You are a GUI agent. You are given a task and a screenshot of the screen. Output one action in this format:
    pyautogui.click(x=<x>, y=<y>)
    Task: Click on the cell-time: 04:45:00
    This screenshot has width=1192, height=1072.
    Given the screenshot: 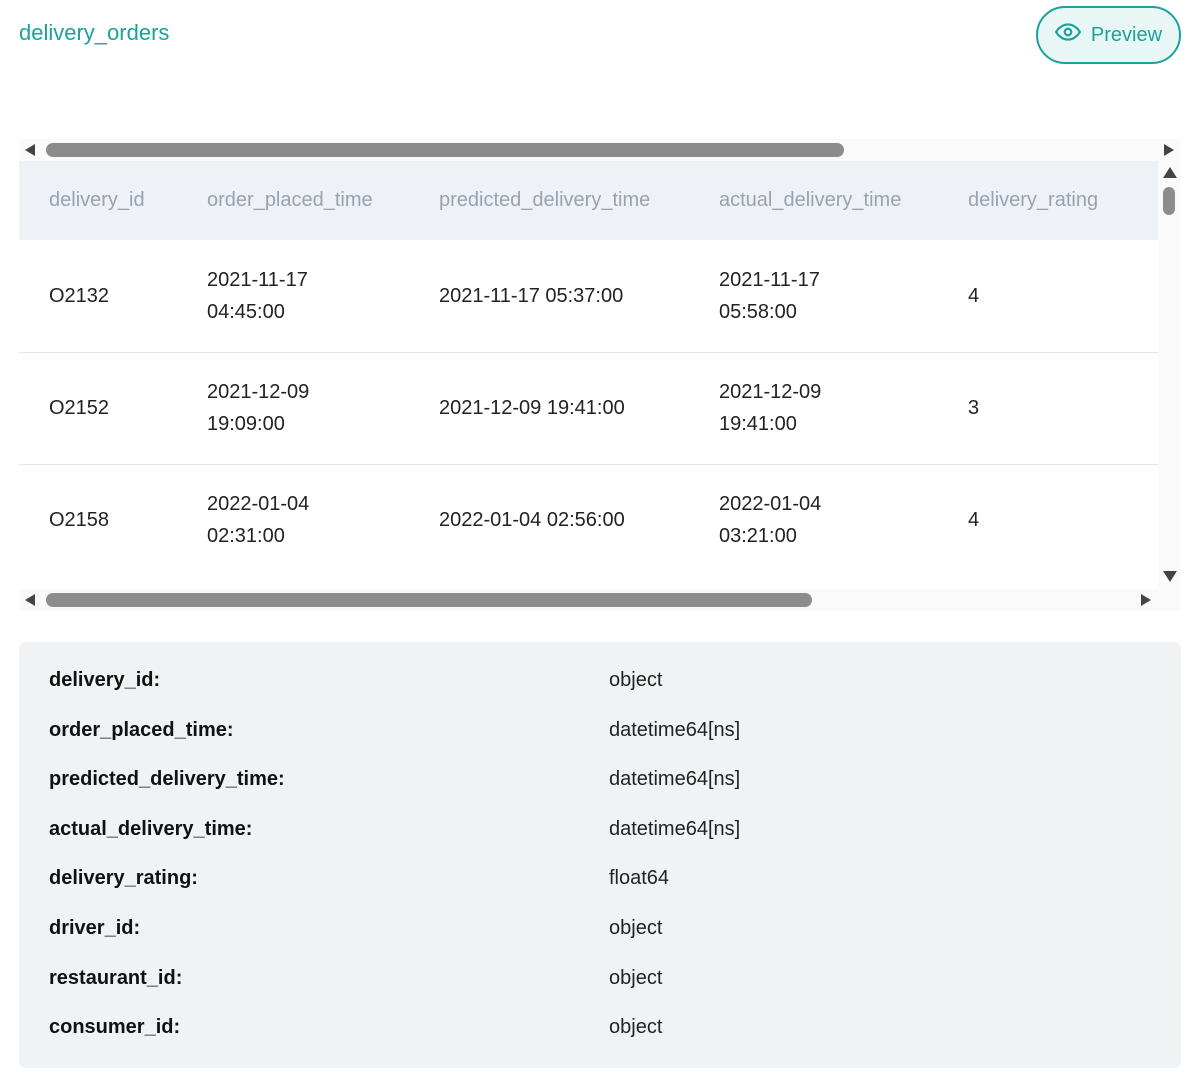 What is the action you would take?
    pyautogui.click(x=246, y=311)
    